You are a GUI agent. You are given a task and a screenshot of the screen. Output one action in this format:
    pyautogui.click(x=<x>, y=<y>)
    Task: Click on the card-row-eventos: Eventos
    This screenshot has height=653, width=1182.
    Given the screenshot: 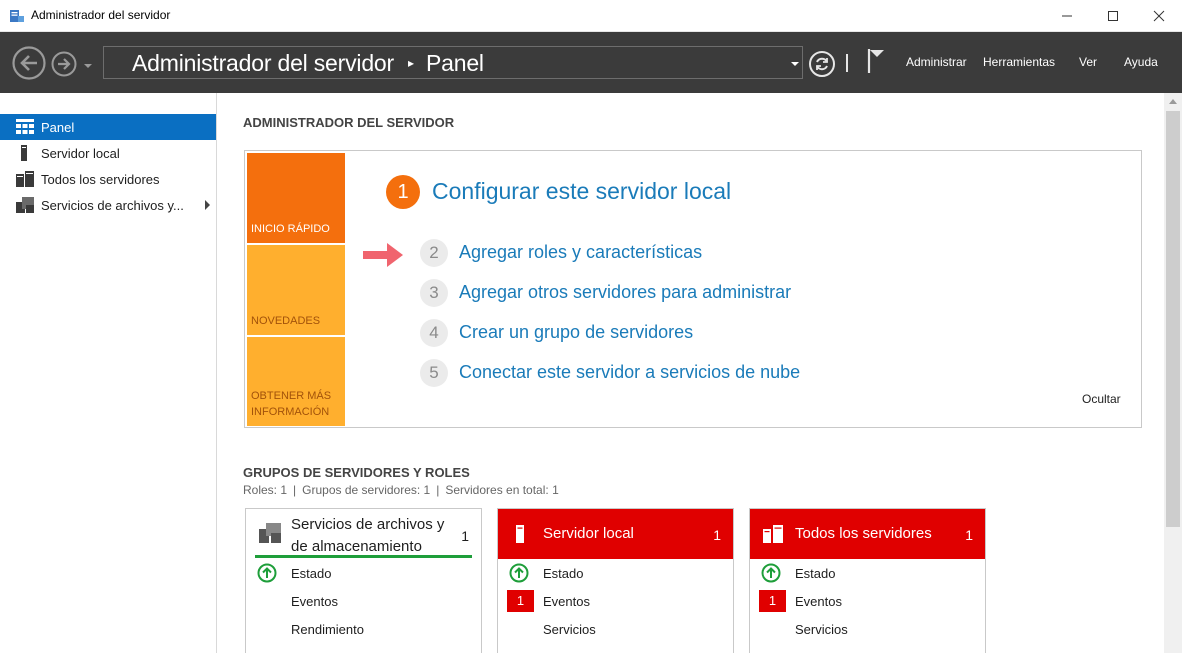 What is the action you would take?
    pyautogui.click(x=363, y=602)
    